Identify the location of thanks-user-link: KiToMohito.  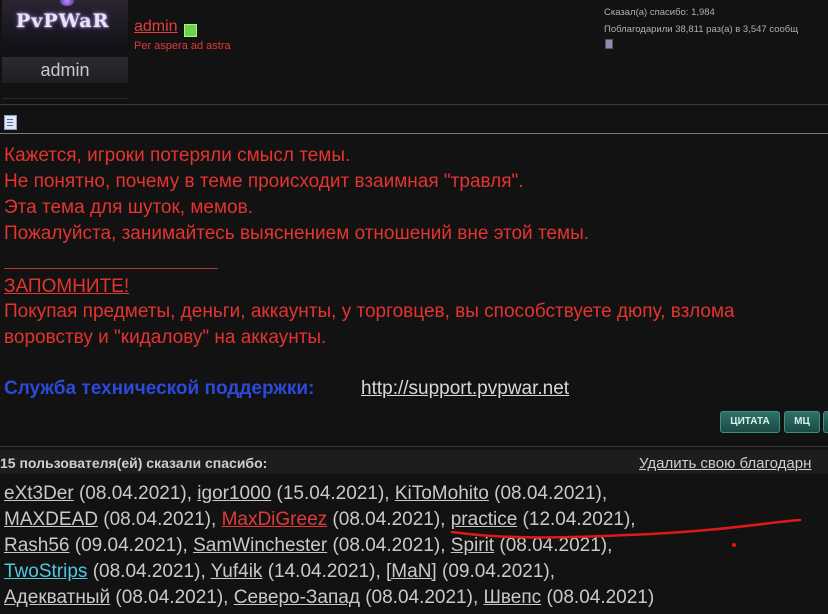
(442, 493).